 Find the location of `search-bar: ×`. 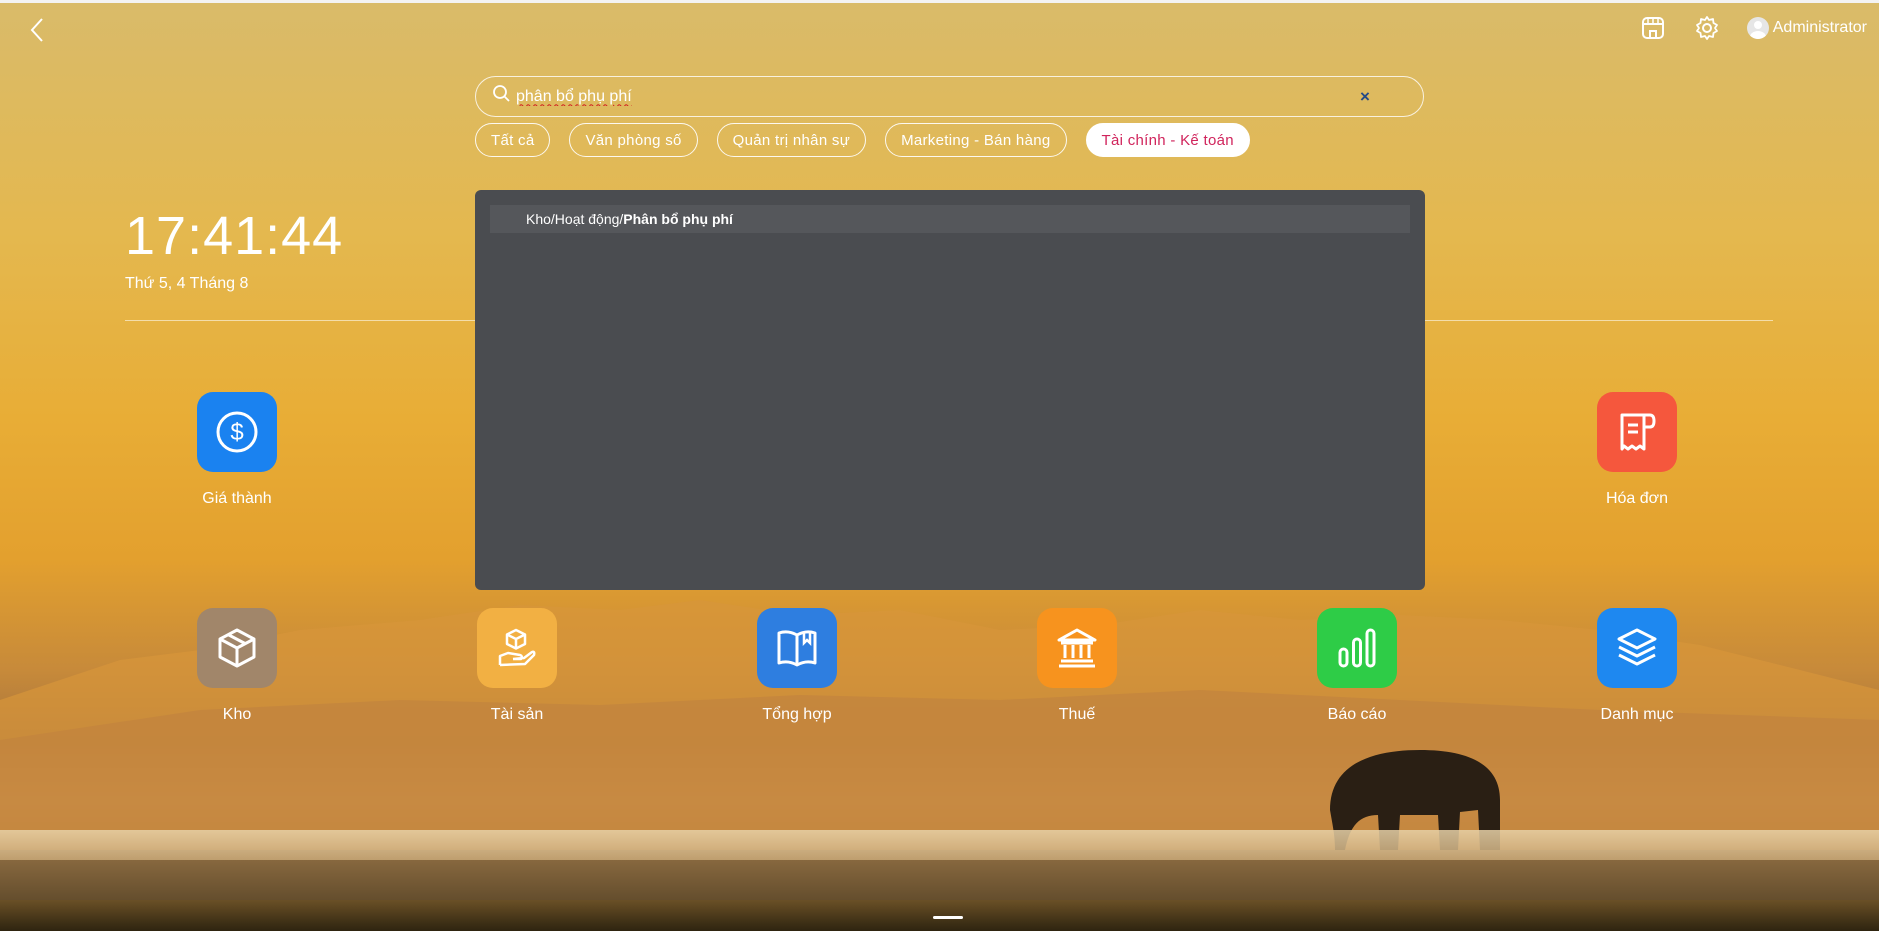

search-bar: × is located at coordinates (949, 96).